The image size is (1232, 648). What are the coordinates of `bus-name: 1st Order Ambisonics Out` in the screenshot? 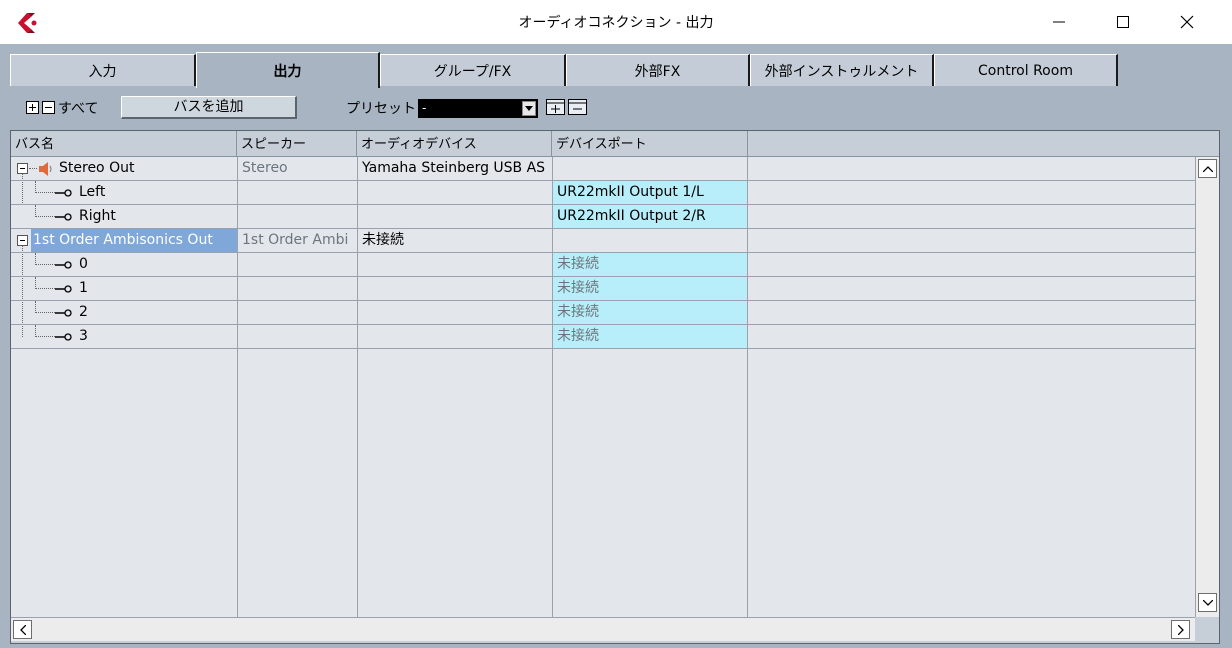 It's located at (134, 240).